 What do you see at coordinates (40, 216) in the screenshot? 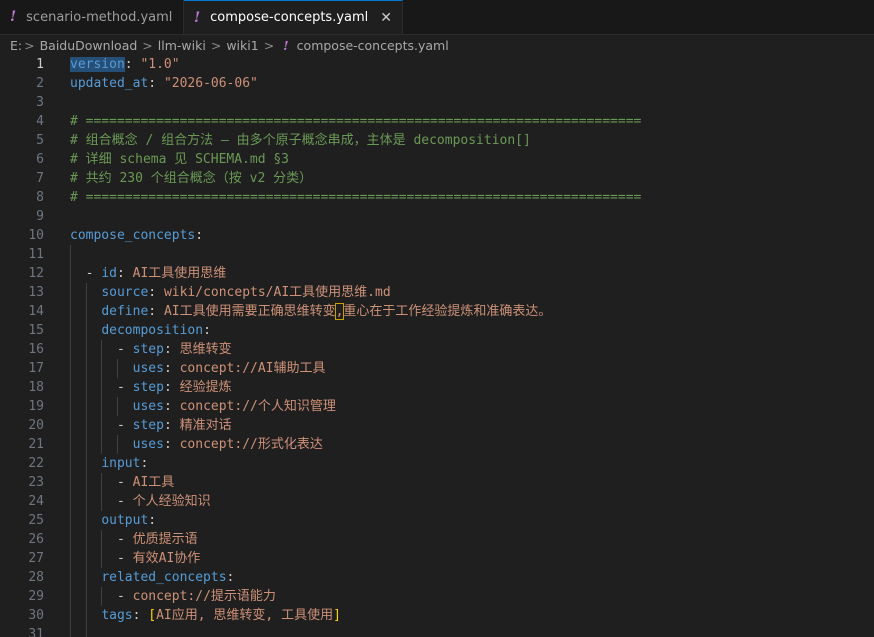
I see `line-number: 9` at bounding box center [40, 216].